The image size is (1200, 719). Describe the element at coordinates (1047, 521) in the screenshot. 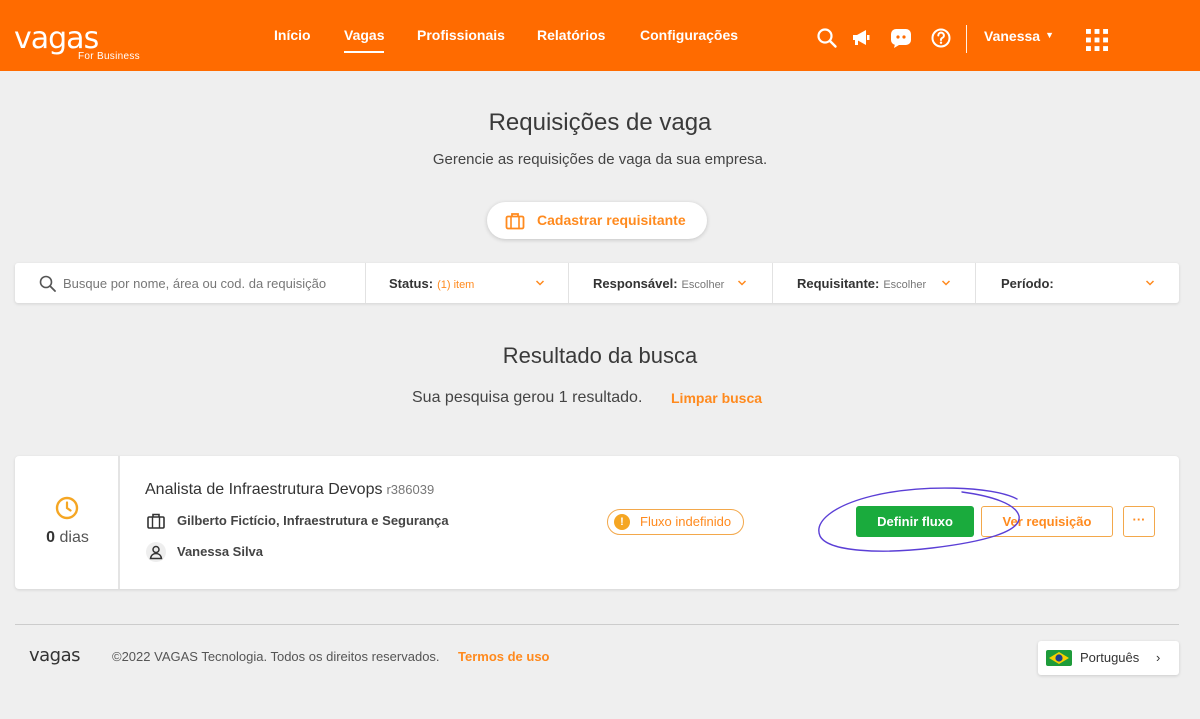

I see `view-requisition-button: Ver requisição` at that location.